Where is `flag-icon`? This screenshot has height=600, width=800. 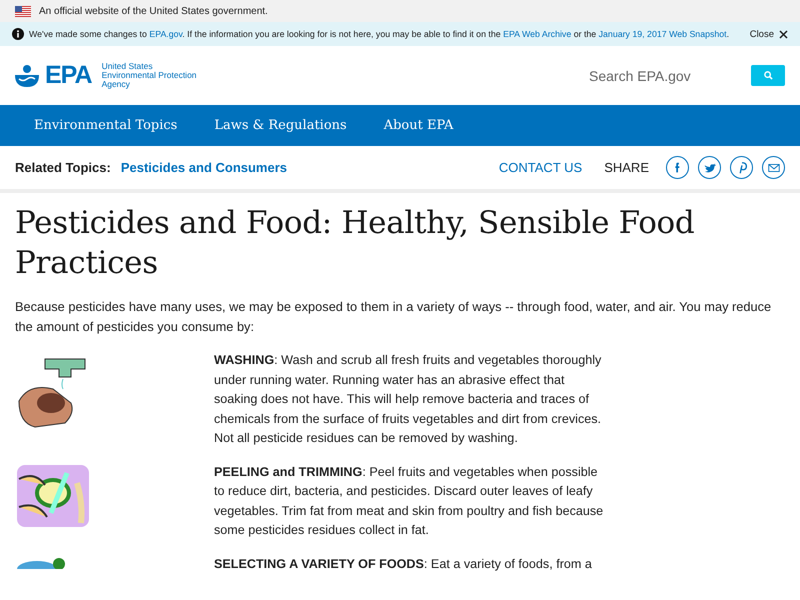
flag-icon is located at coordinates (23, 11).